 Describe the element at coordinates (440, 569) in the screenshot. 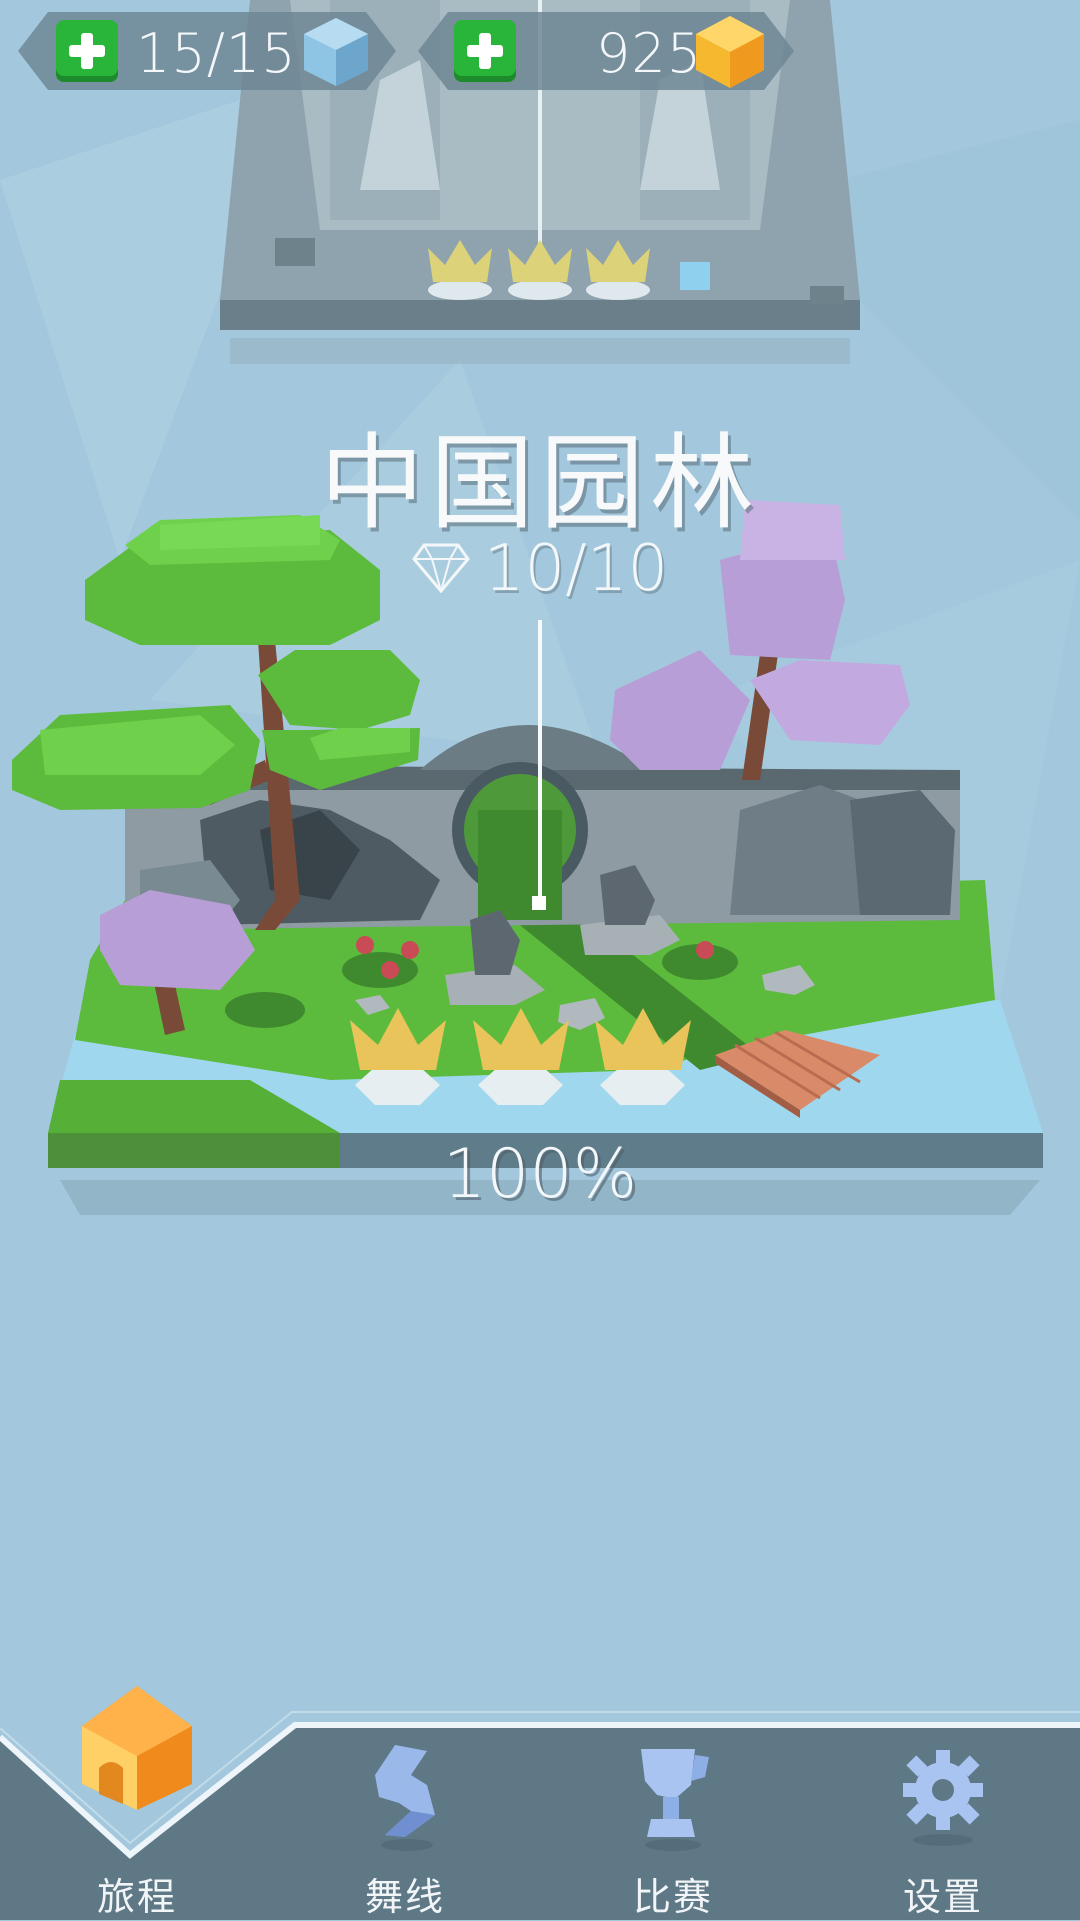

I see `diamond-icon` at that location.